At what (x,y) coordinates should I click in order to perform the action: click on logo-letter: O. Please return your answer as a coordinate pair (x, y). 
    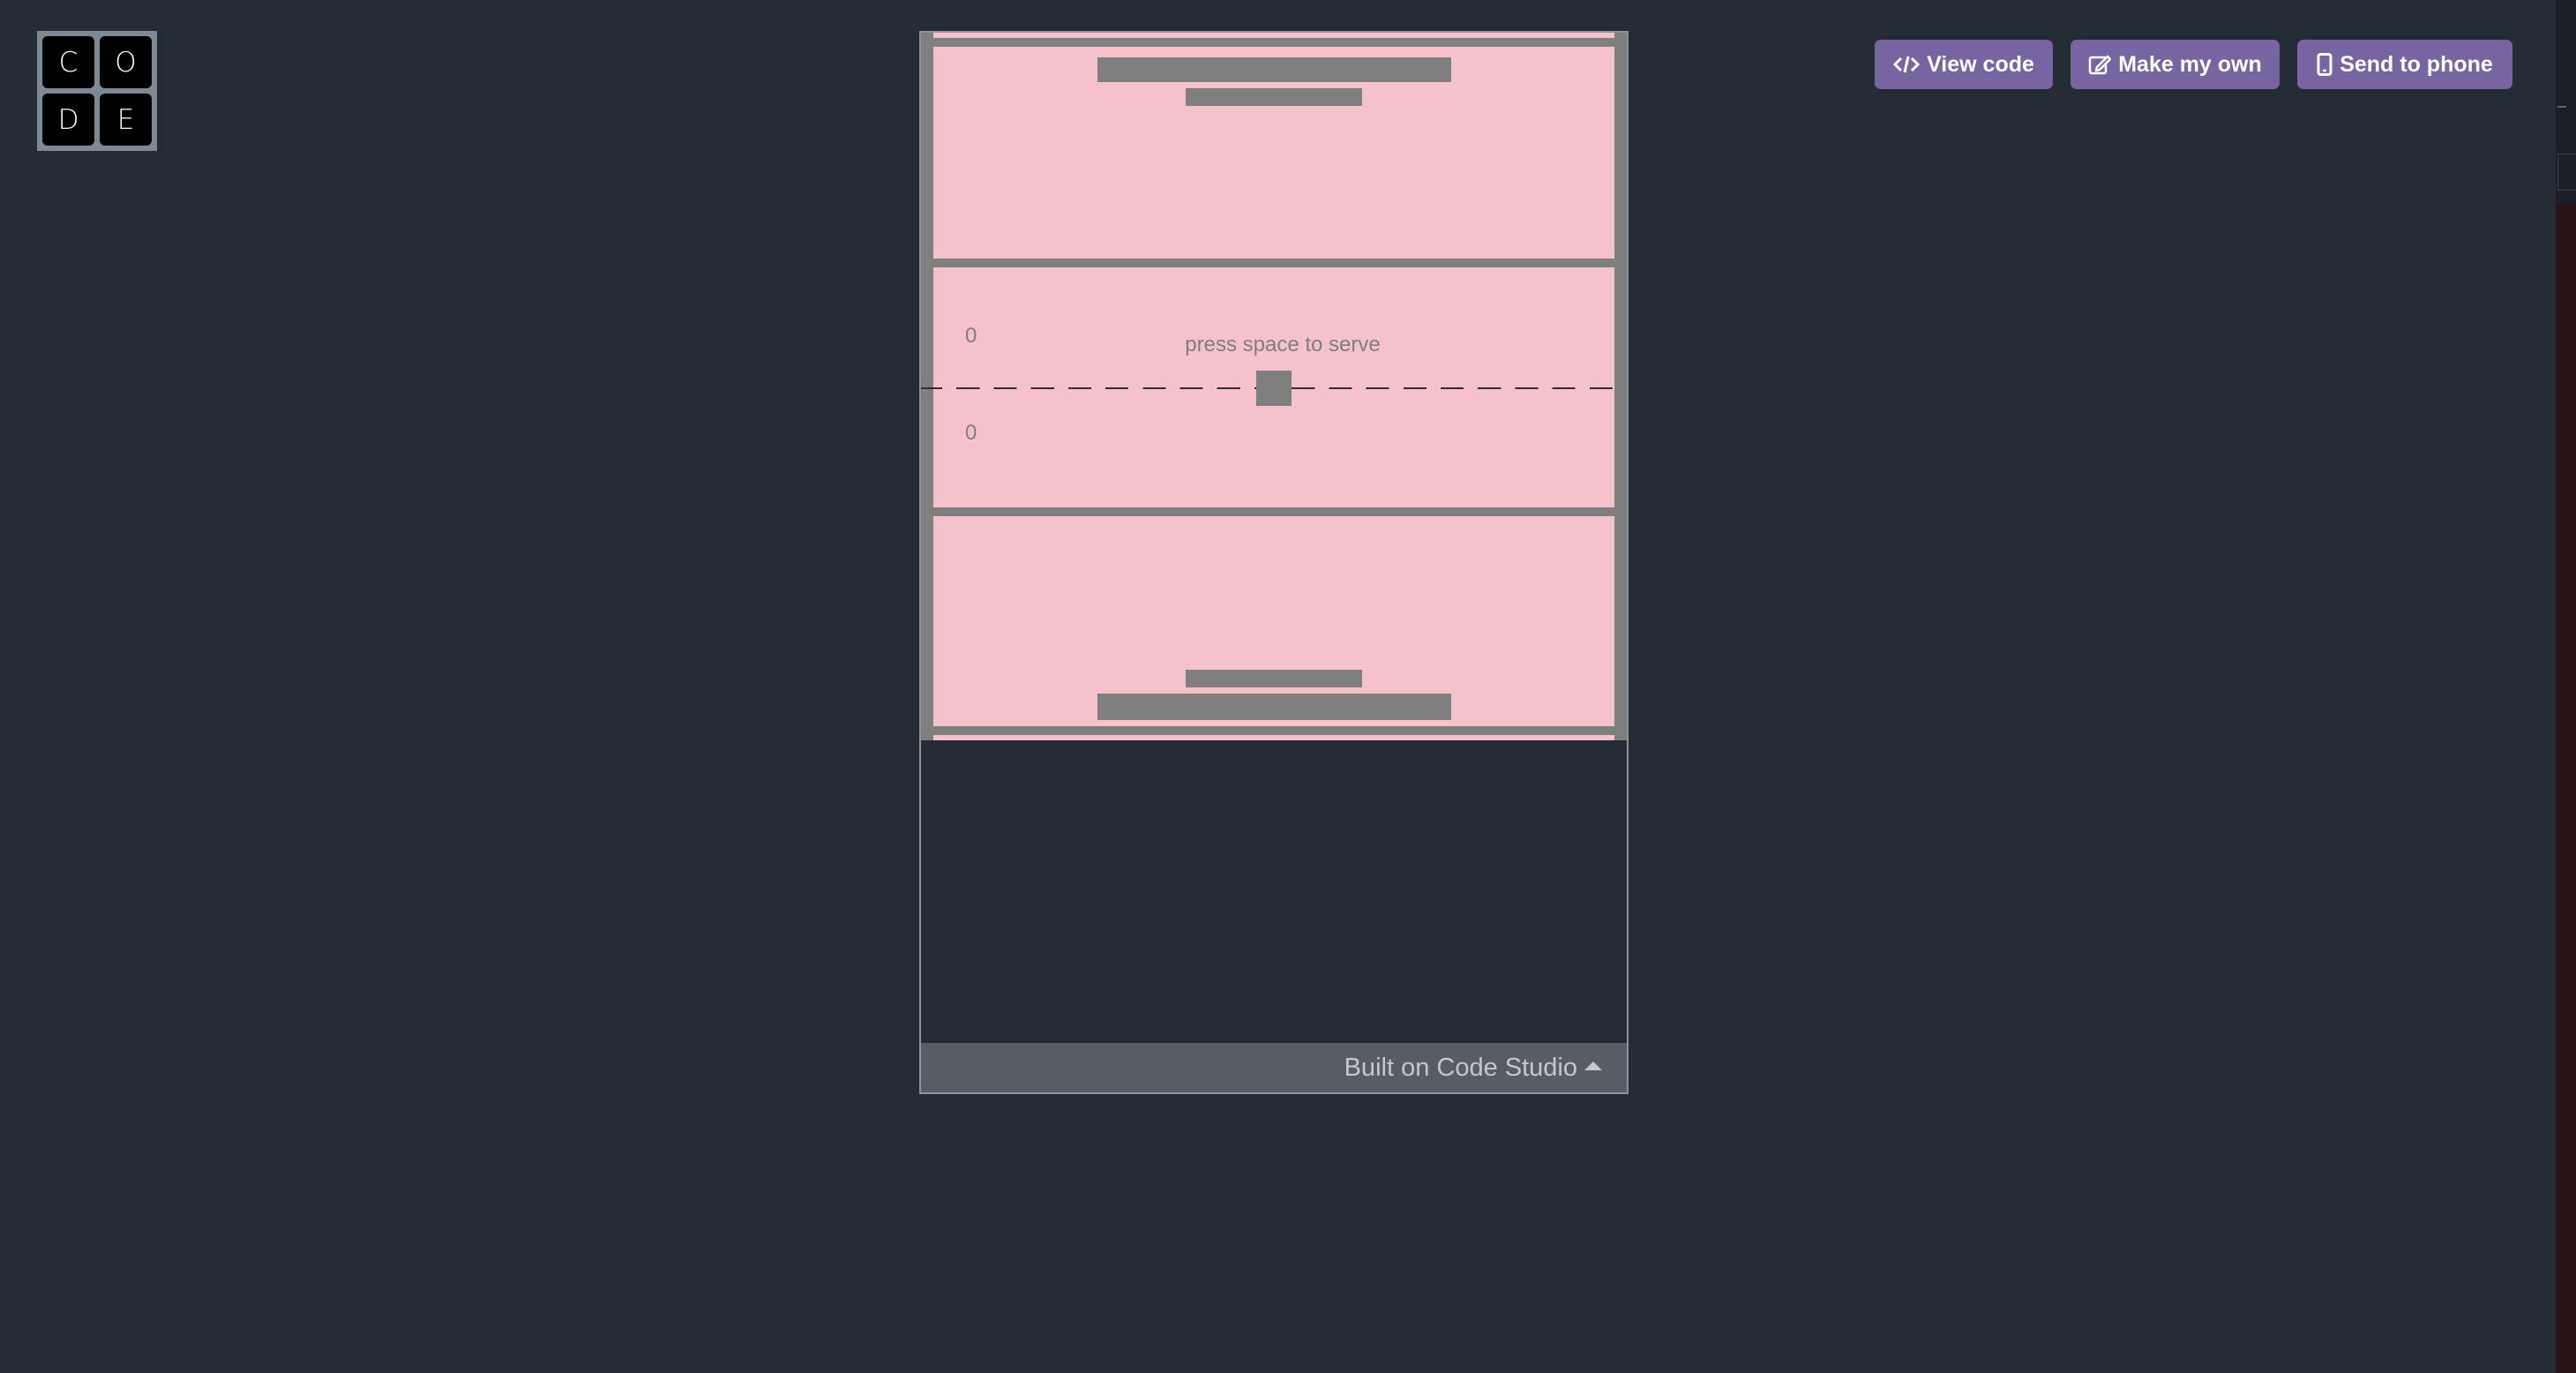
    Looking at the image, I should click on (126, 62).